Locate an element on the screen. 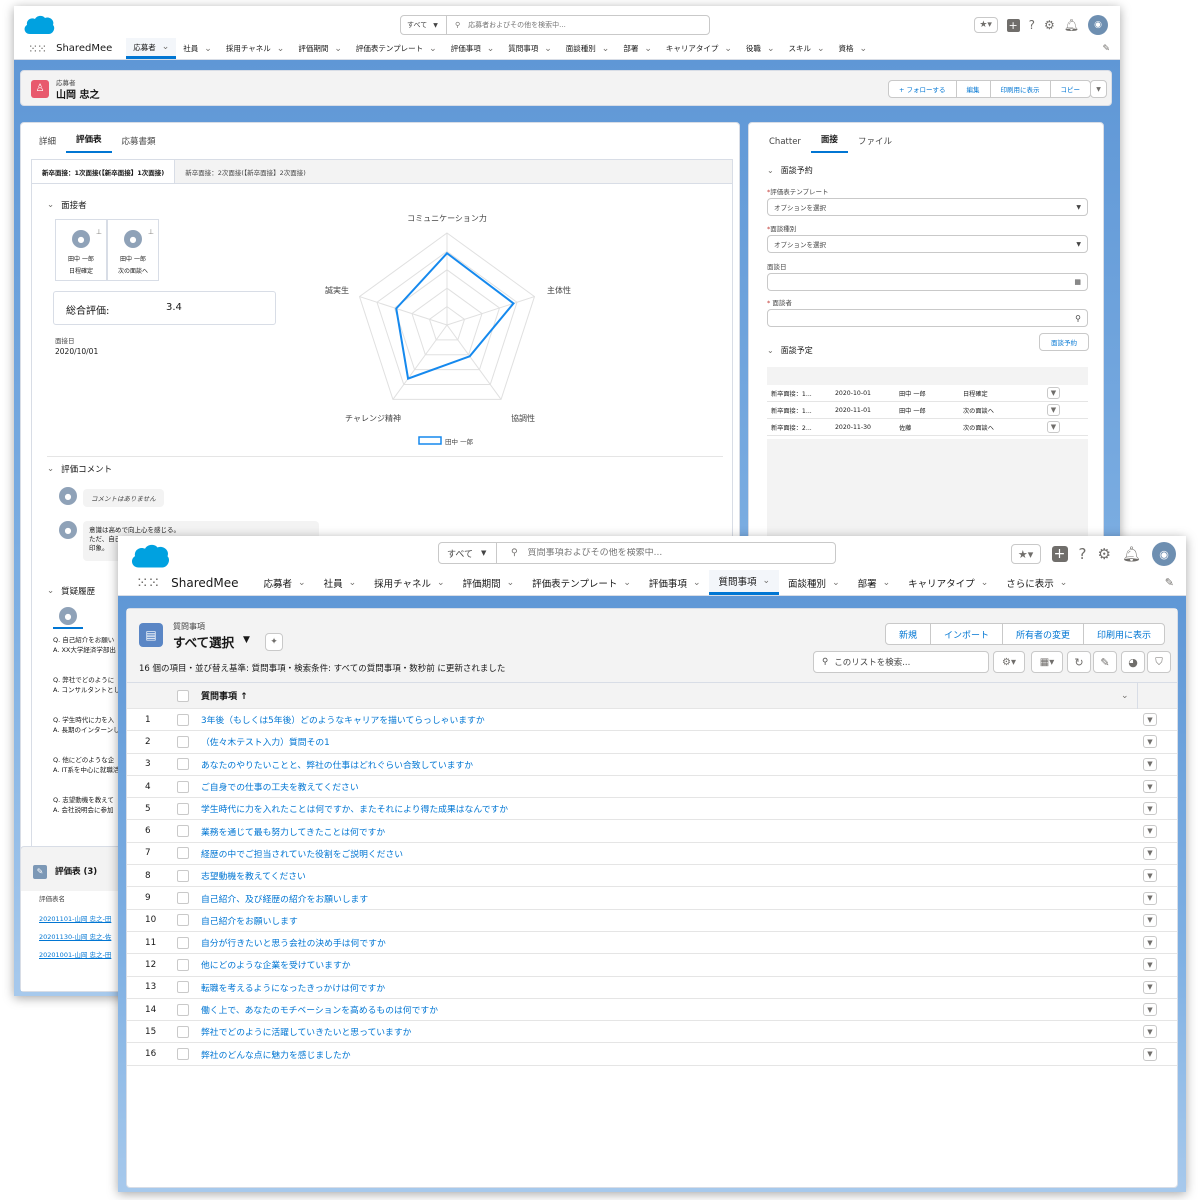  comments-section-header: ⌄ 評価コメント is located at coordinates (79, 469).